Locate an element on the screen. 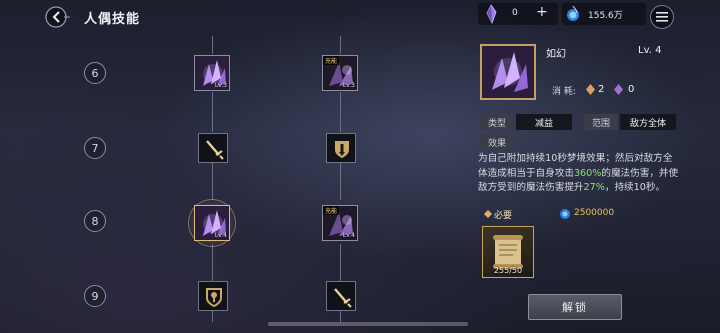 The image size is (720, 333). skill-node-r9-right is located at coordinates (341, 296).